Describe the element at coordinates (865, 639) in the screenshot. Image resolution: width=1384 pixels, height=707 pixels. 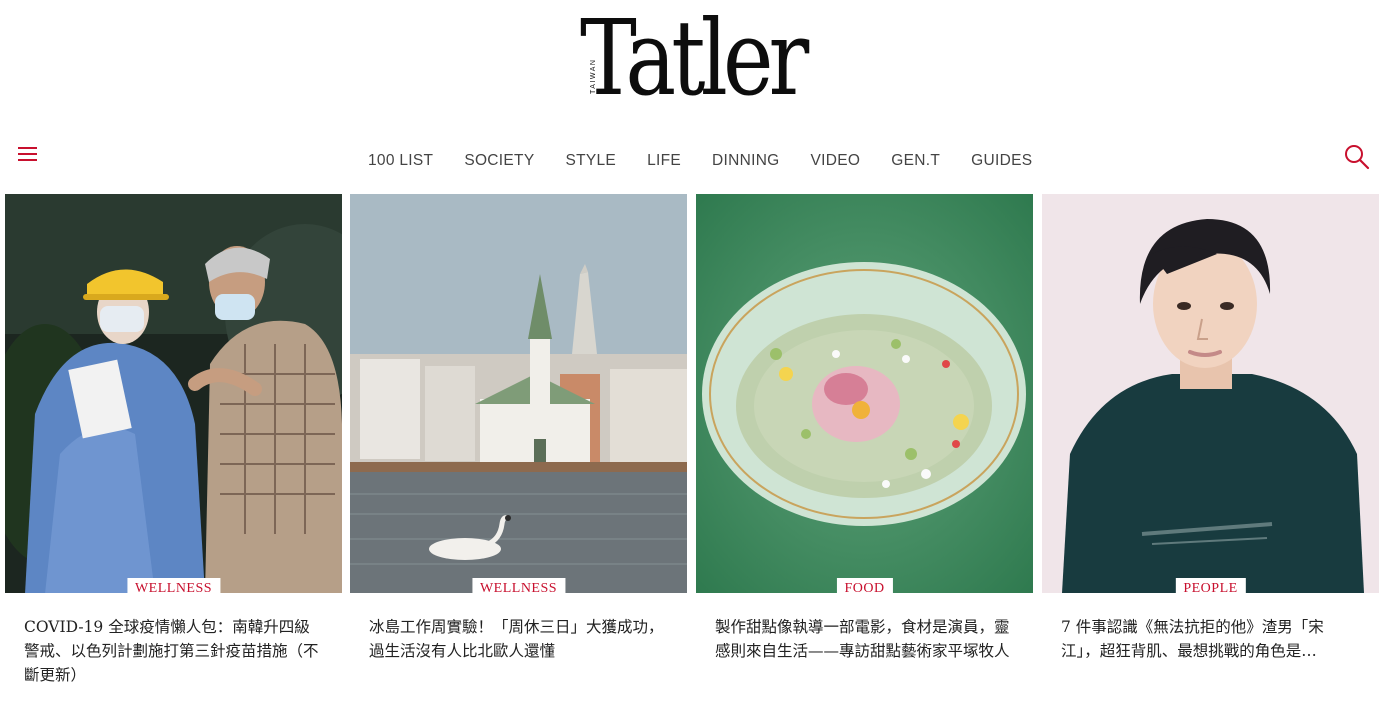
I see `article-title: 製作甜點像執導一部電影，食材是演員，靈感則來自生活——專訪甜點藝術家平塚牧人` at that location.